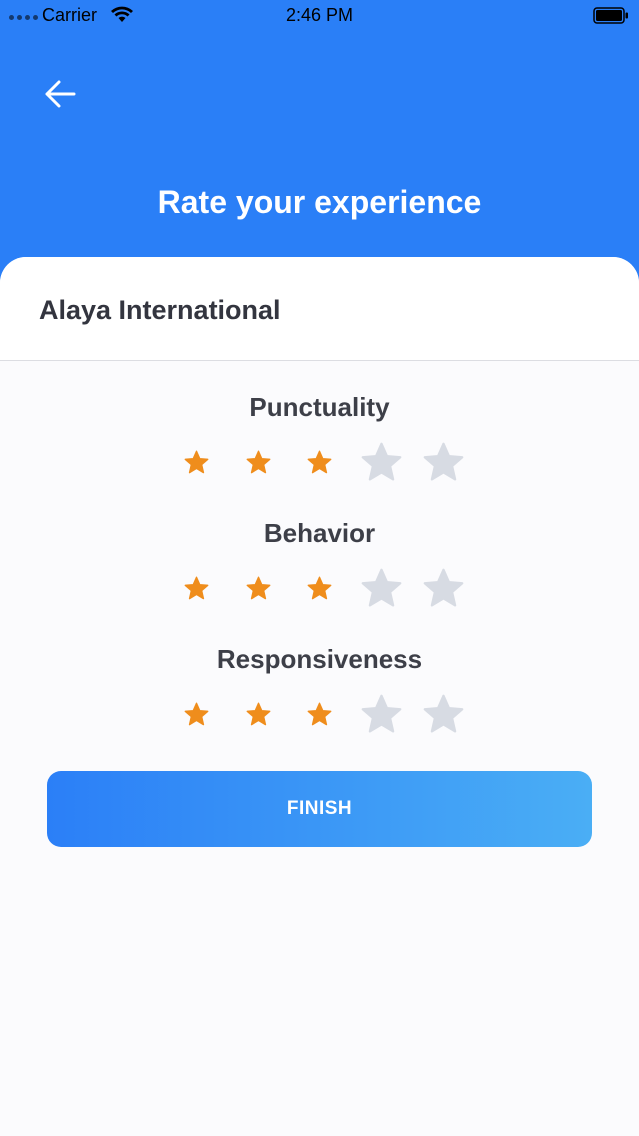  Describe the element at coordinates (319, 202) in the screenshot. I see `page-title: Rate your experience` at that location.